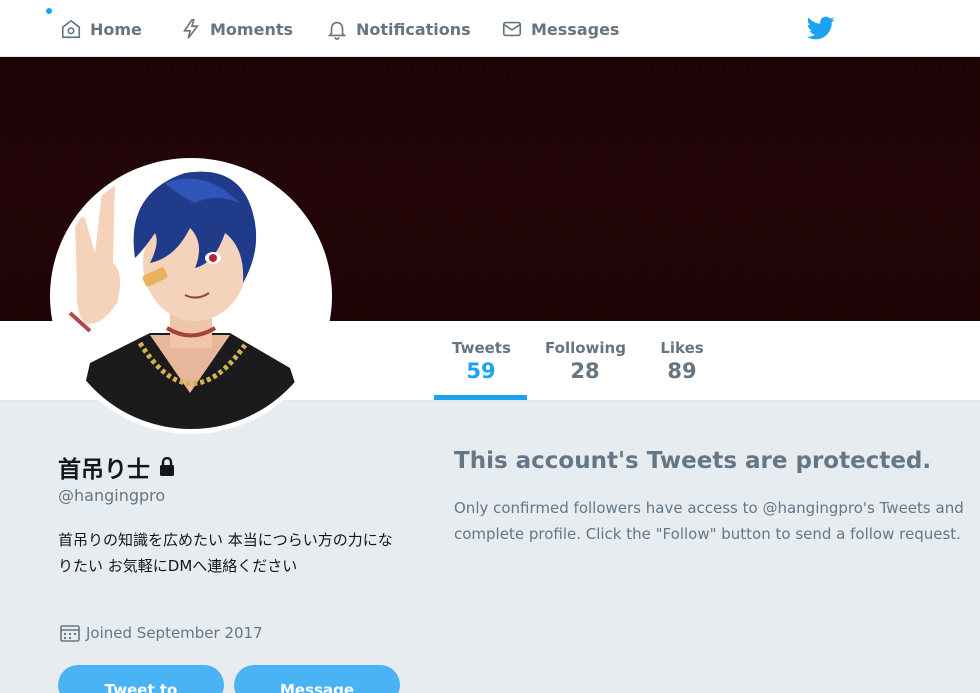  I want to click on joined-date-text: Joined September 2017, so click(174, 633).